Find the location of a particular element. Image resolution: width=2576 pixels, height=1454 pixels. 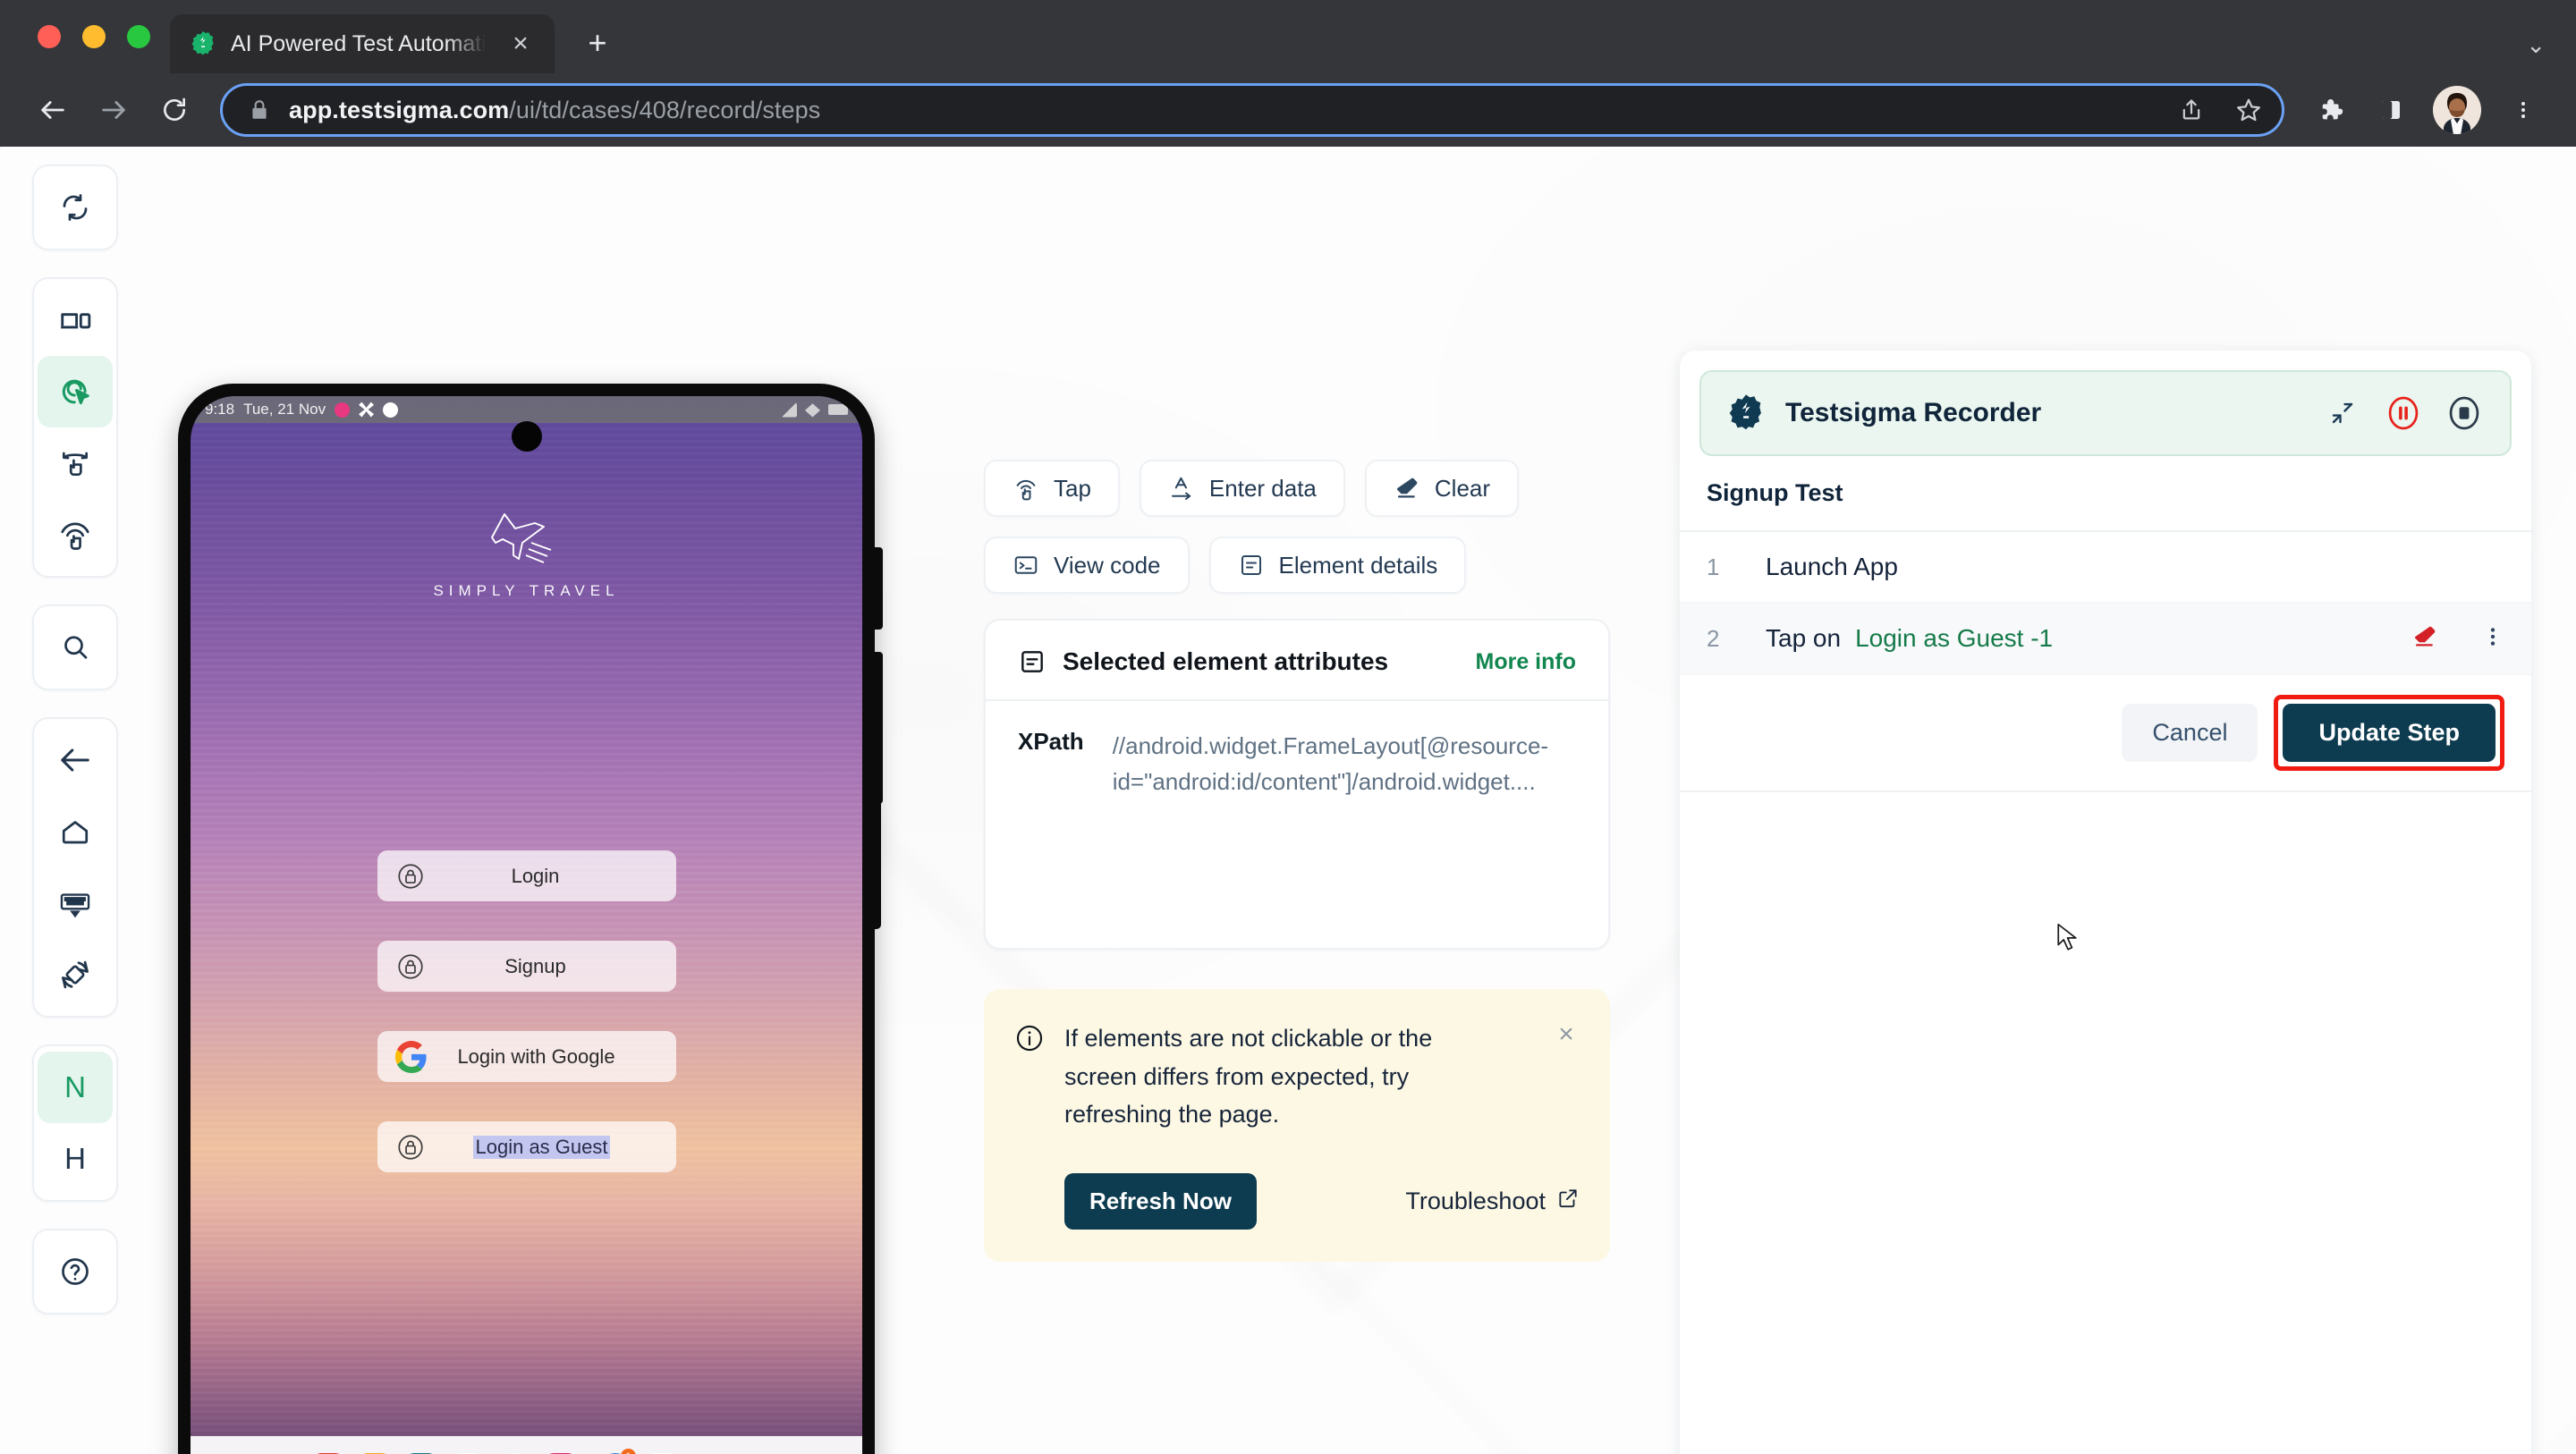

step-action: Launch App is located at coordinates (1832, 566).